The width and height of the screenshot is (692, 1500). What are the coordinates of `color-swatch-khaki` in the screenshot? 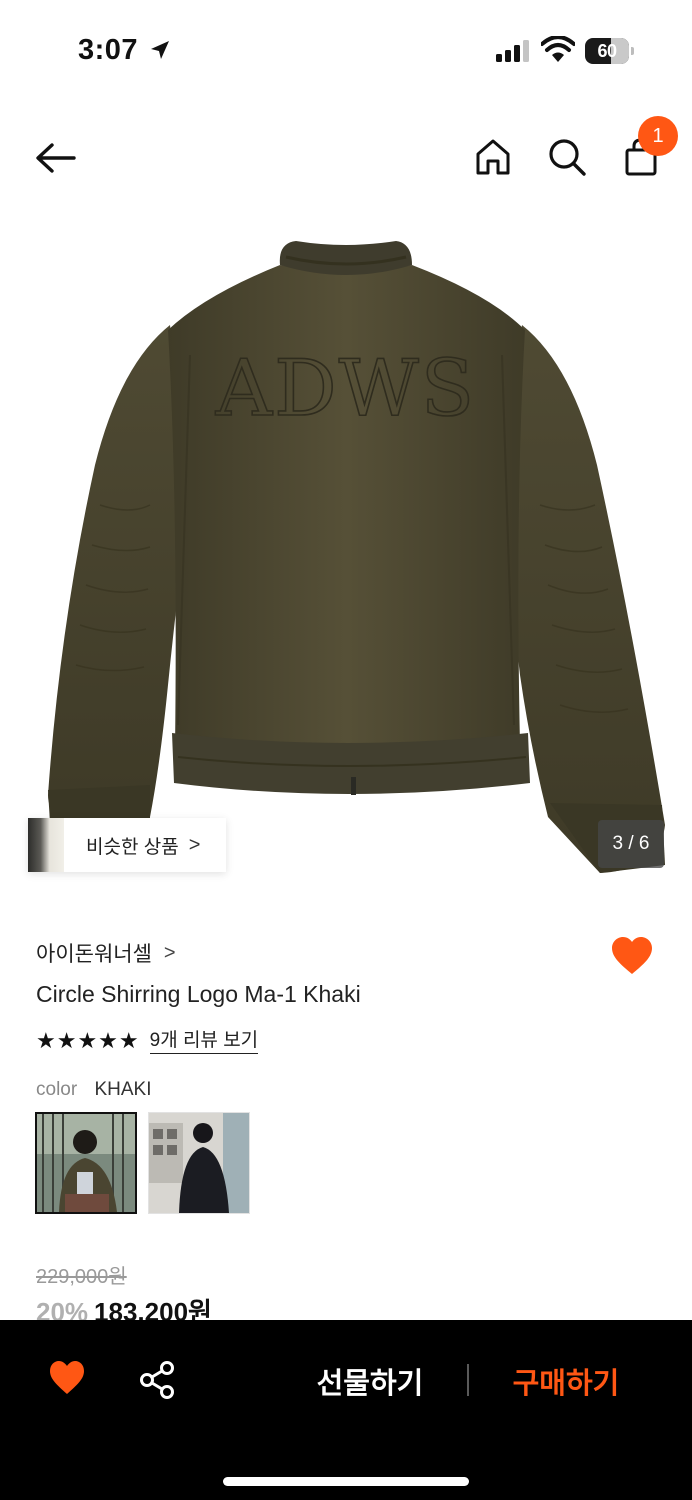 It's located at (86, 1163).